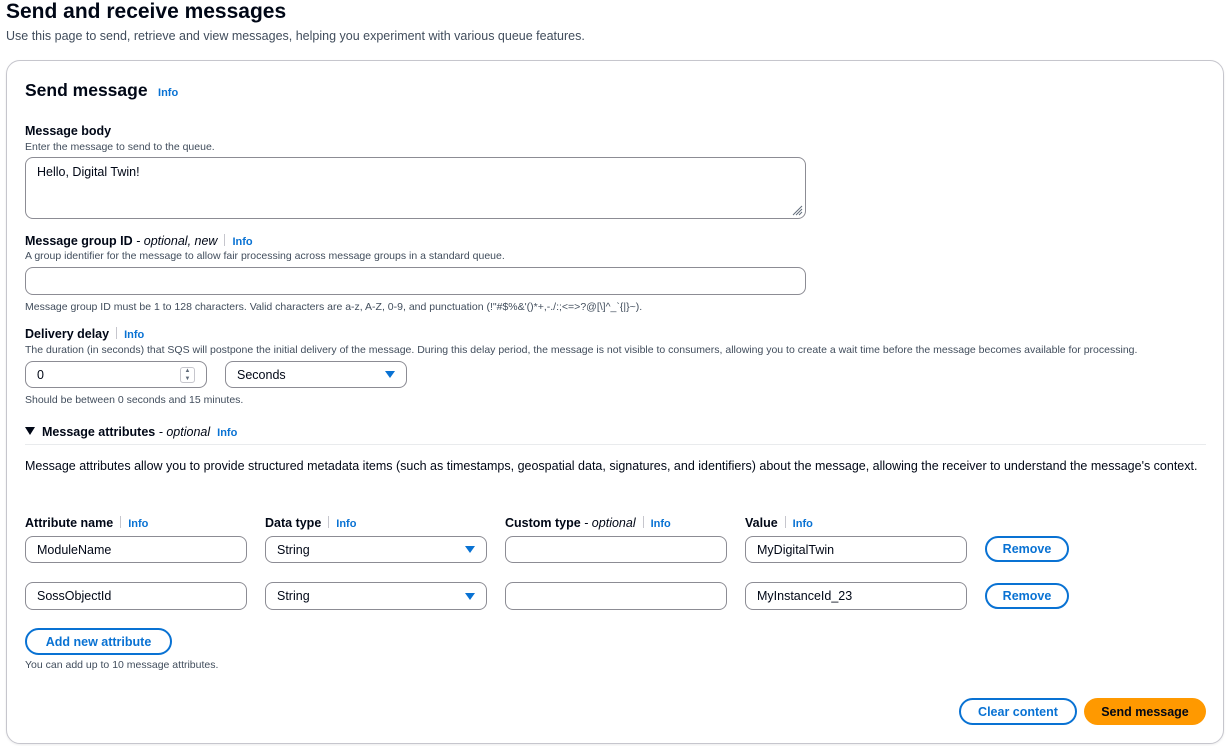 Image resolution: width=1226 pixels, height=746 pixels. What do you see at coordinates (86, 90) in the screenshot?
I see `section-title: Send message` at bounding box center [86, 90].